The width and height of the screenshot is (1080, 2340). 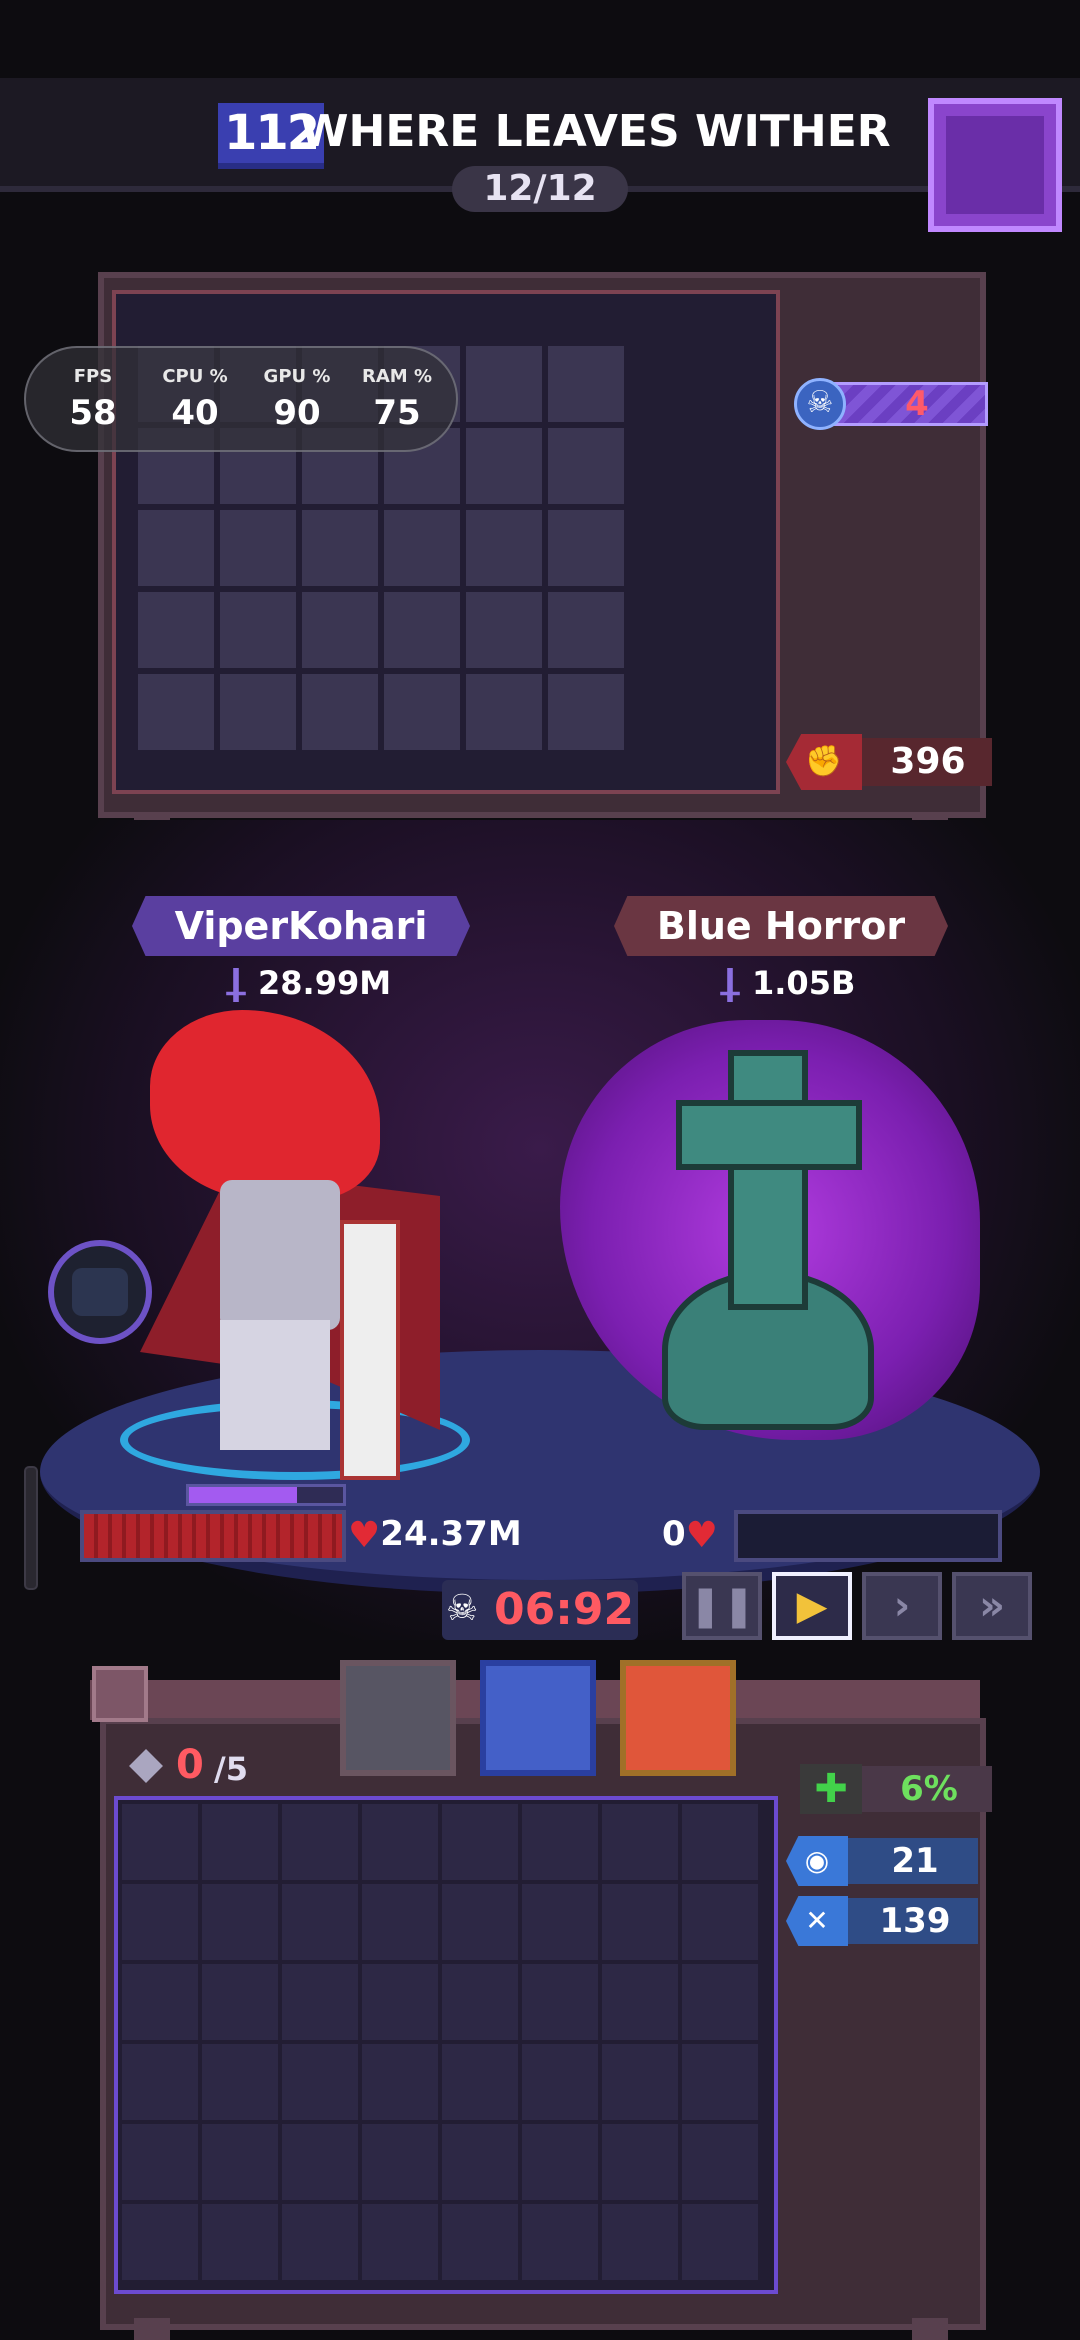 What do you see at coordinates (884, 1861) in the screenshot?
I see `bite-stat: ◉ 21` at bounding box center [884, 1861].